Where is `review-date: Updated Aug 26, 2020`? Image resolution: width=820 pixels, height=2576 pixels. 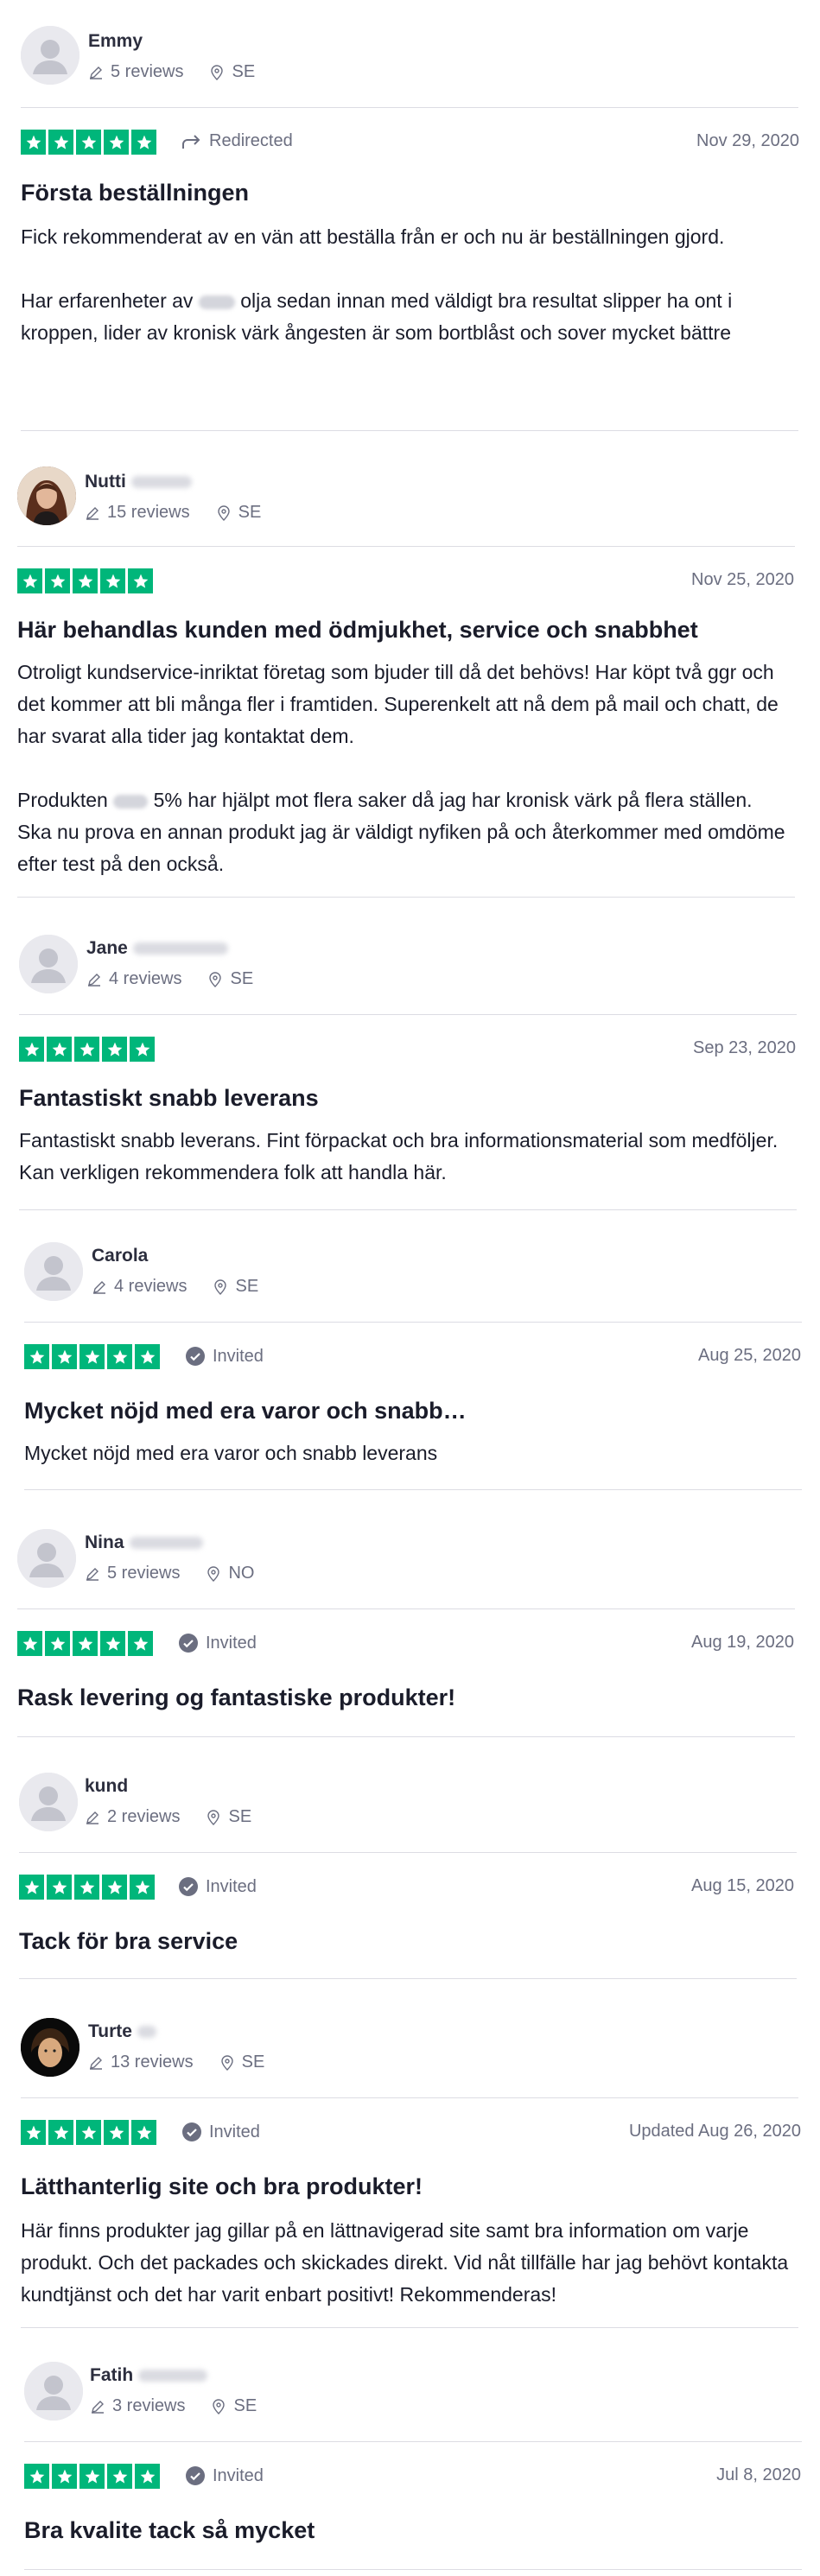
review-date: Updated Aug 26, 2020 is located at coordinates (714, 2131).